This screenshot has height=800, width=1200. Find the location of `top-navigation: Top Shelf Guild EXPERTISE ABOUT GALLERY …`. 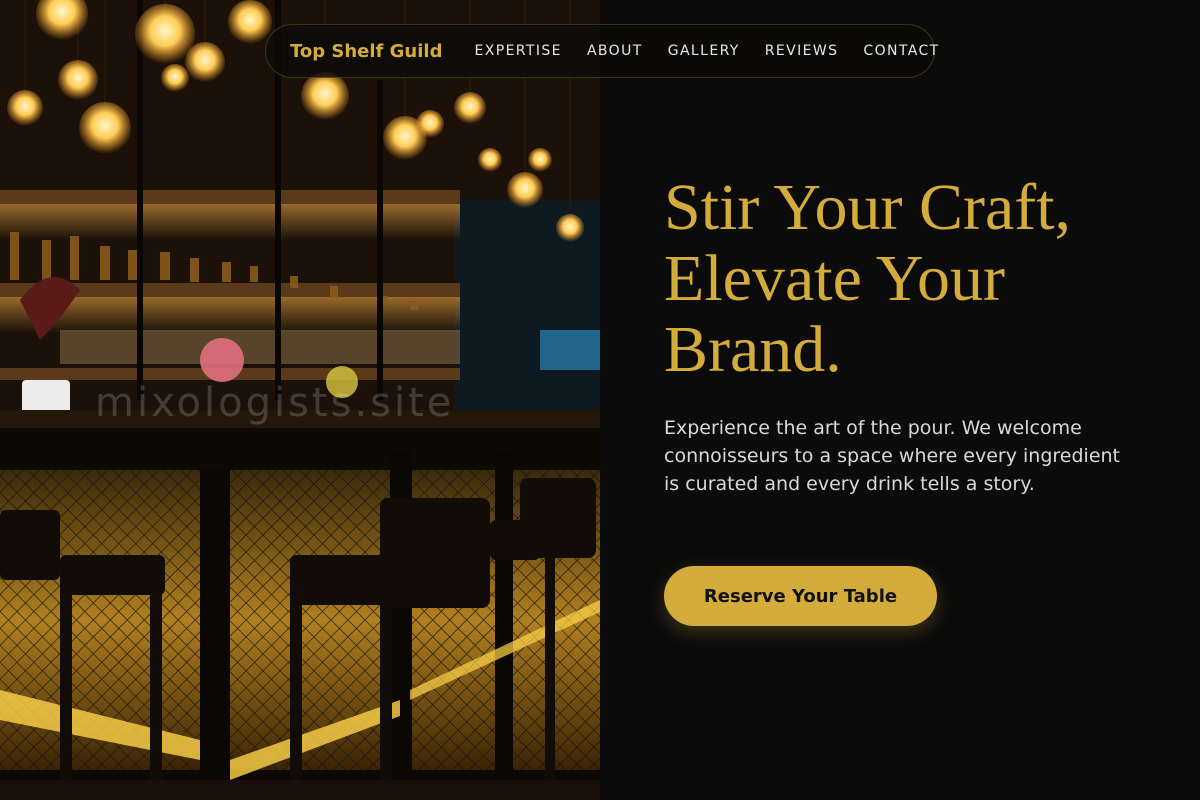

top-navigation: Top Shelf Guild EXPERTISE ABOUT GALLERY … is located at coordinates (601, 51).